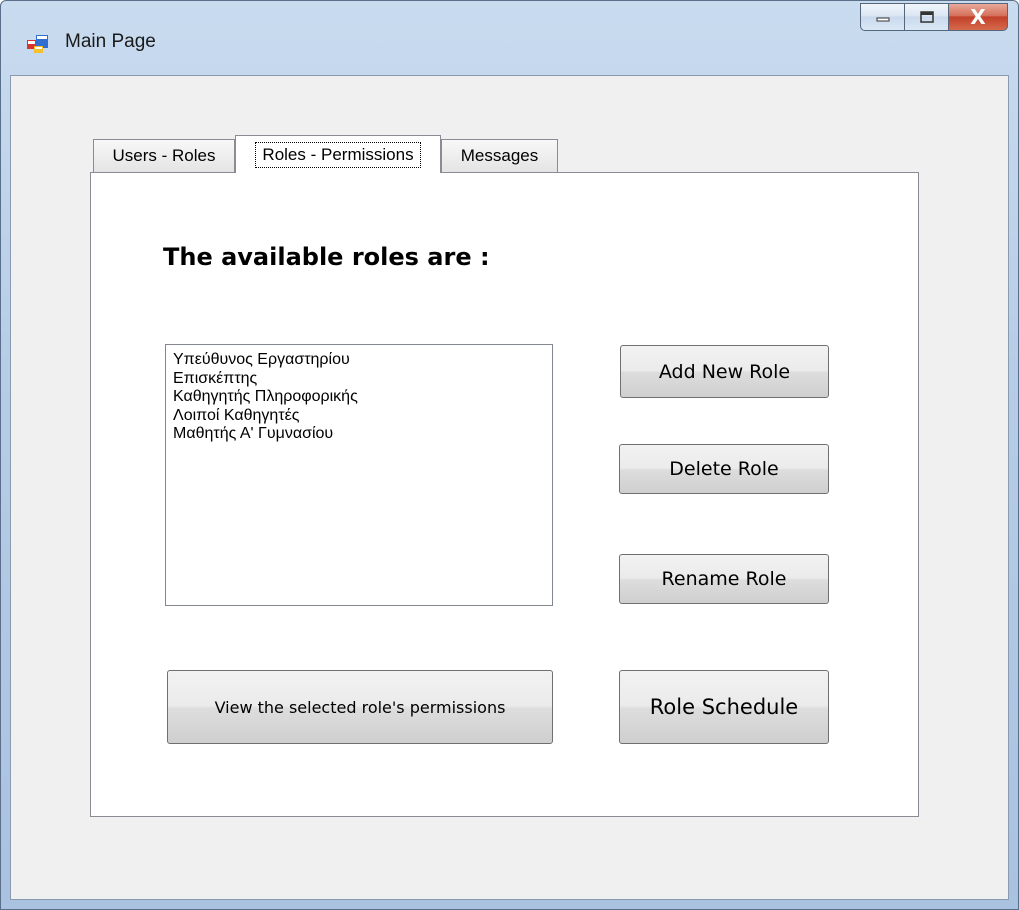 The height and width of the screenshot is (910, 1019). What do you see at coordinates (326, 257) in the screenshot?
I see `roles-heading: The available roles are :` at bounding box center [326, 257].